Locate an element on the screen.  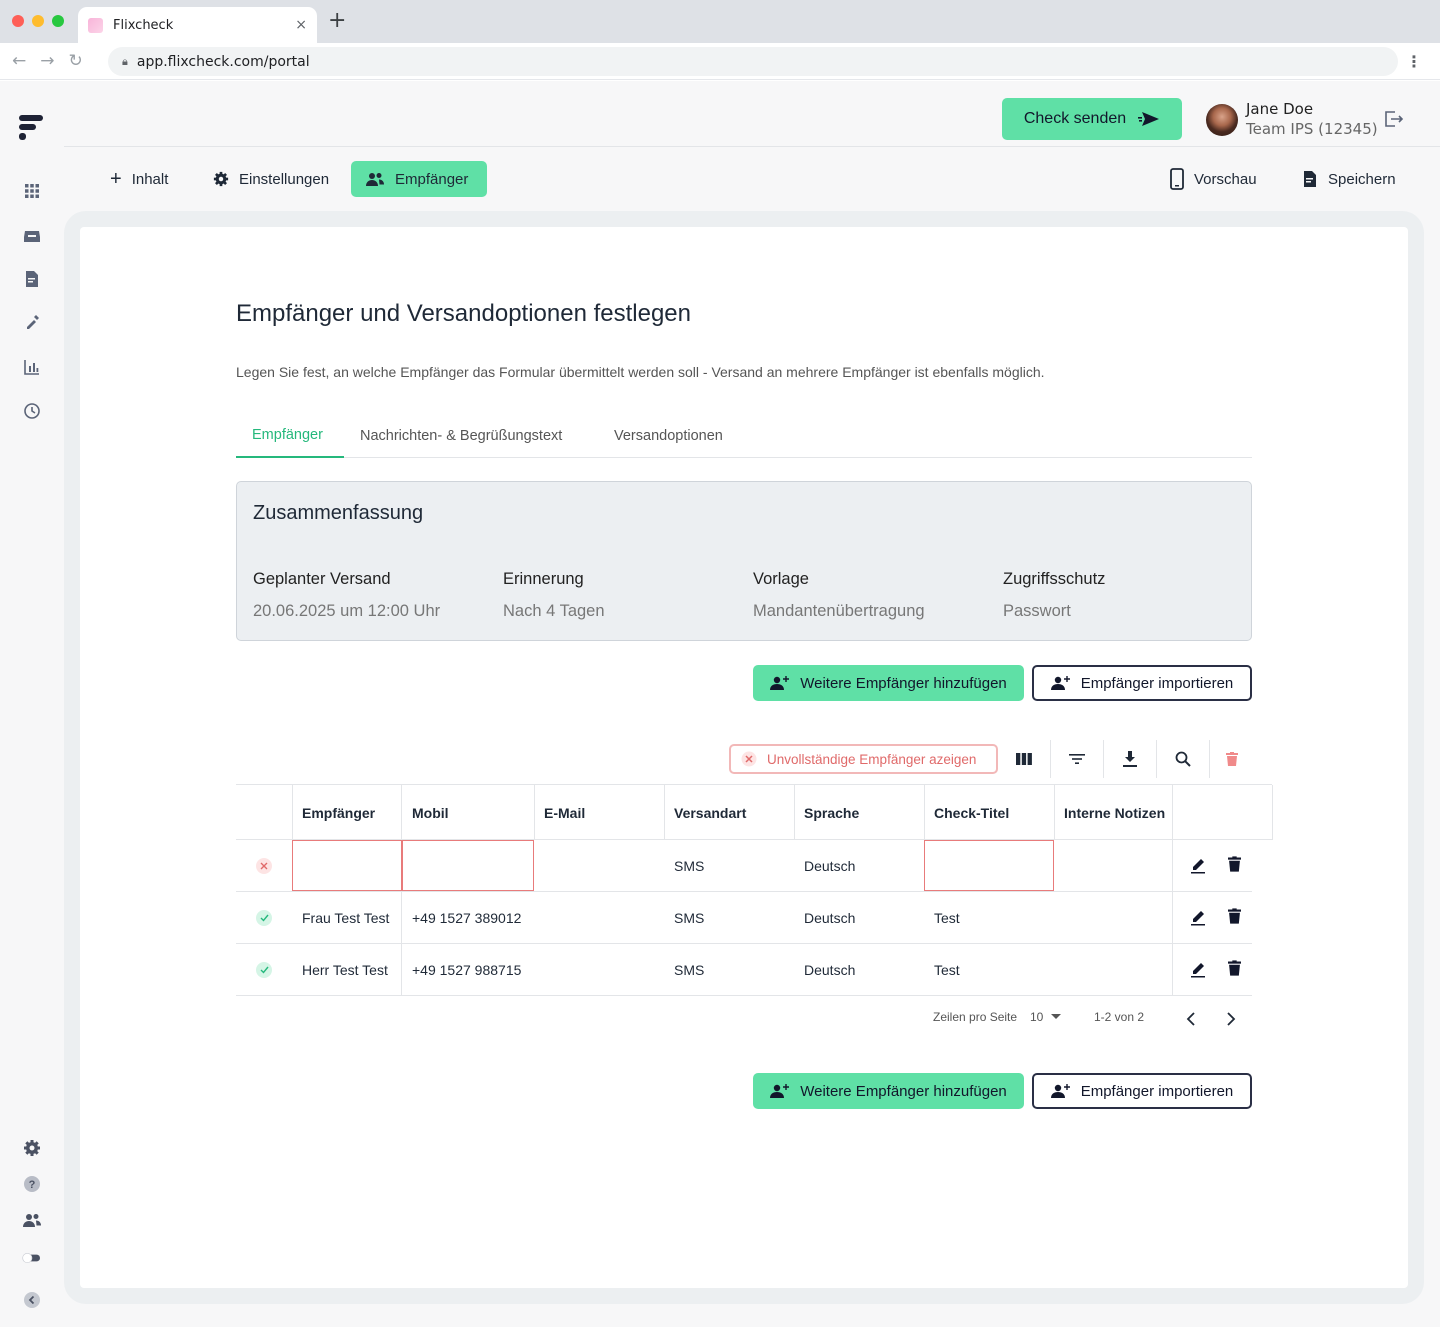
search-icon is located at coordinates (1183, 759).